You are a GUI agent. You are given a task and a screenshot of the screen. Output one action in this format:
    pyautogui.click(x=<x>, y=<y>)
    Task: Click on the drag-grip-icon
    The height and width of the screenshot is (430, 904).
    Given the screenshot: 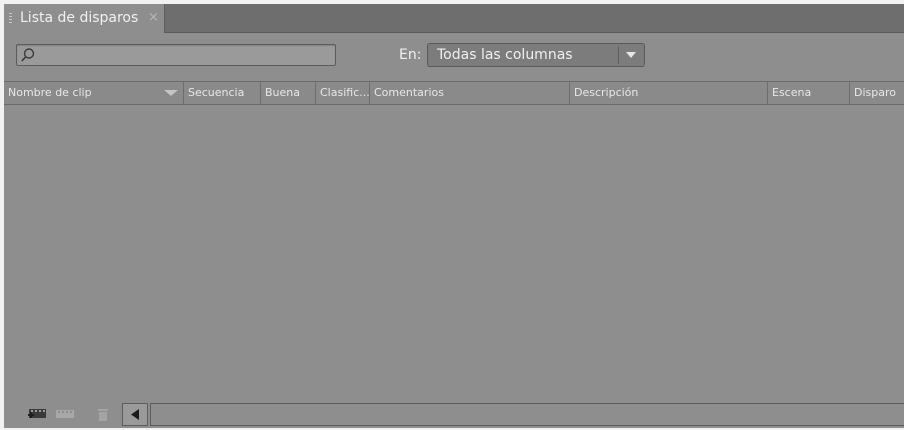 What is the action you would take?
    pyautogui.click(x=10, y=18)
    